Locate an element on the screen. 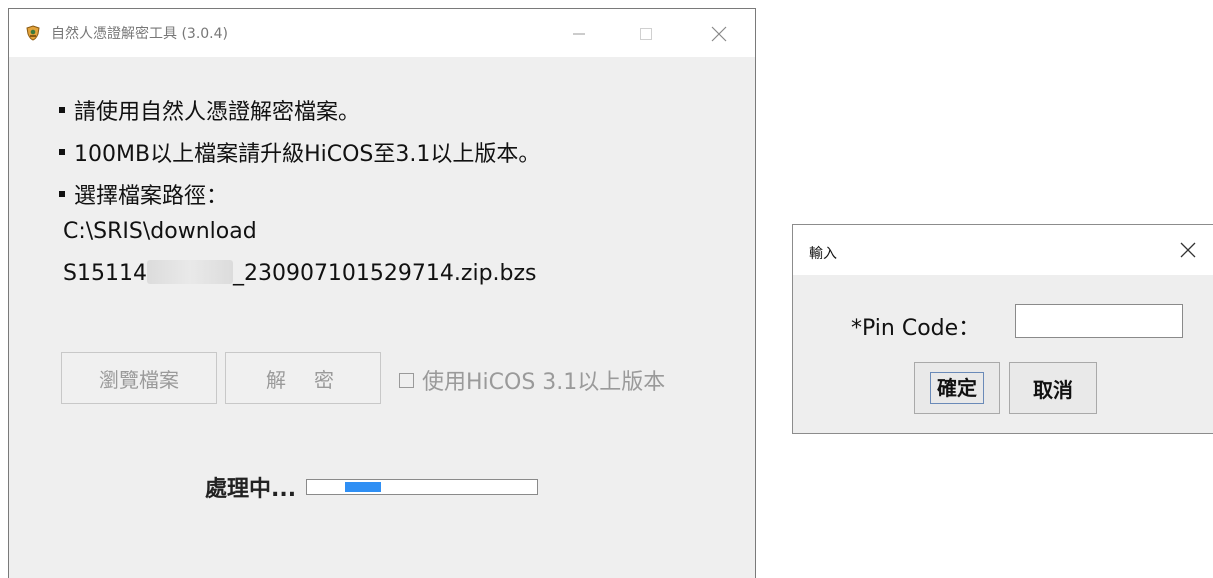 The image size is (1213, 578). instruction-text: 請使用自然人憑證解密檔案。 is located at coordinates (217, 112).